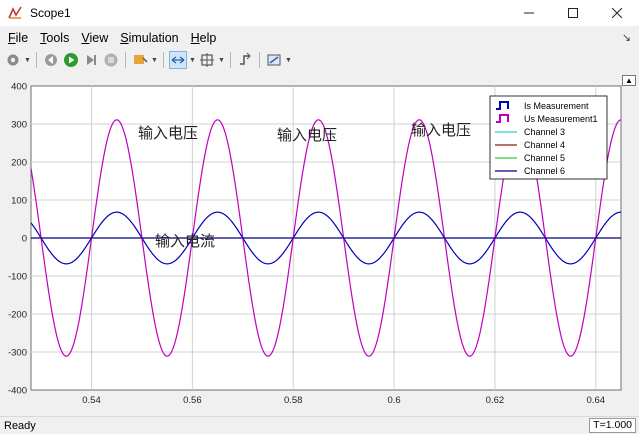 The width and height of the screenshot is (639, 434). Describe the element at coordinates (561, 119) in the screenshot. I see `legend-label: Us Measurement1` at that location.